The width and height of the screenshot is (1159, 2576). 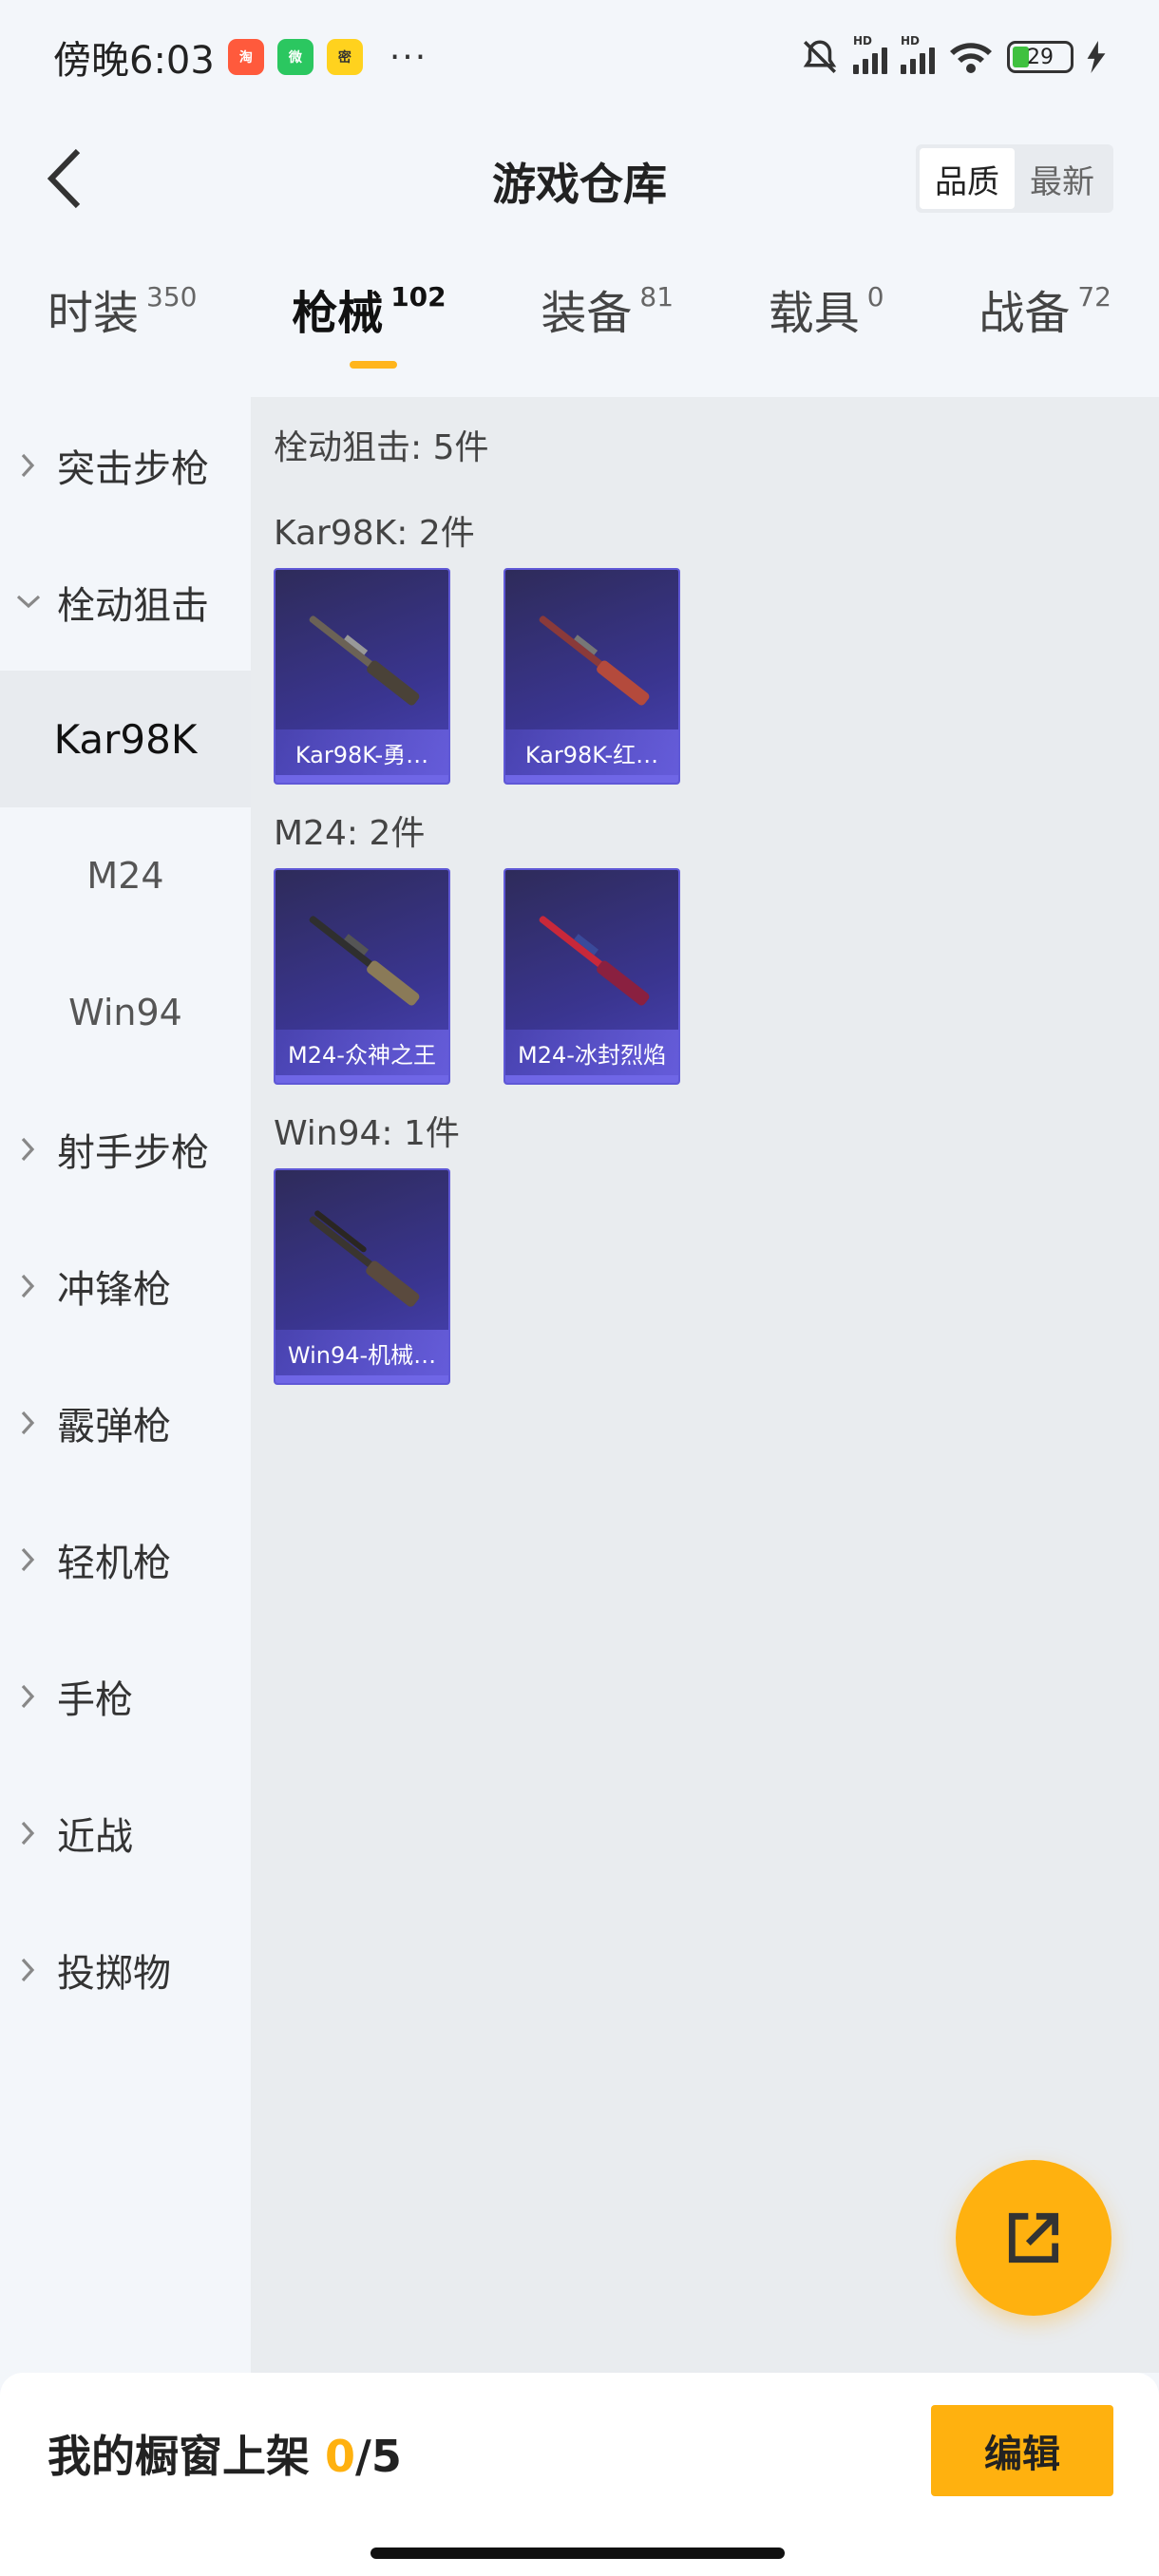 What do you see at coordinates (114, 1563) in the screenshot?
I see `sidebar-item-label: 轻机枪` at bounding box center [114, 1563].